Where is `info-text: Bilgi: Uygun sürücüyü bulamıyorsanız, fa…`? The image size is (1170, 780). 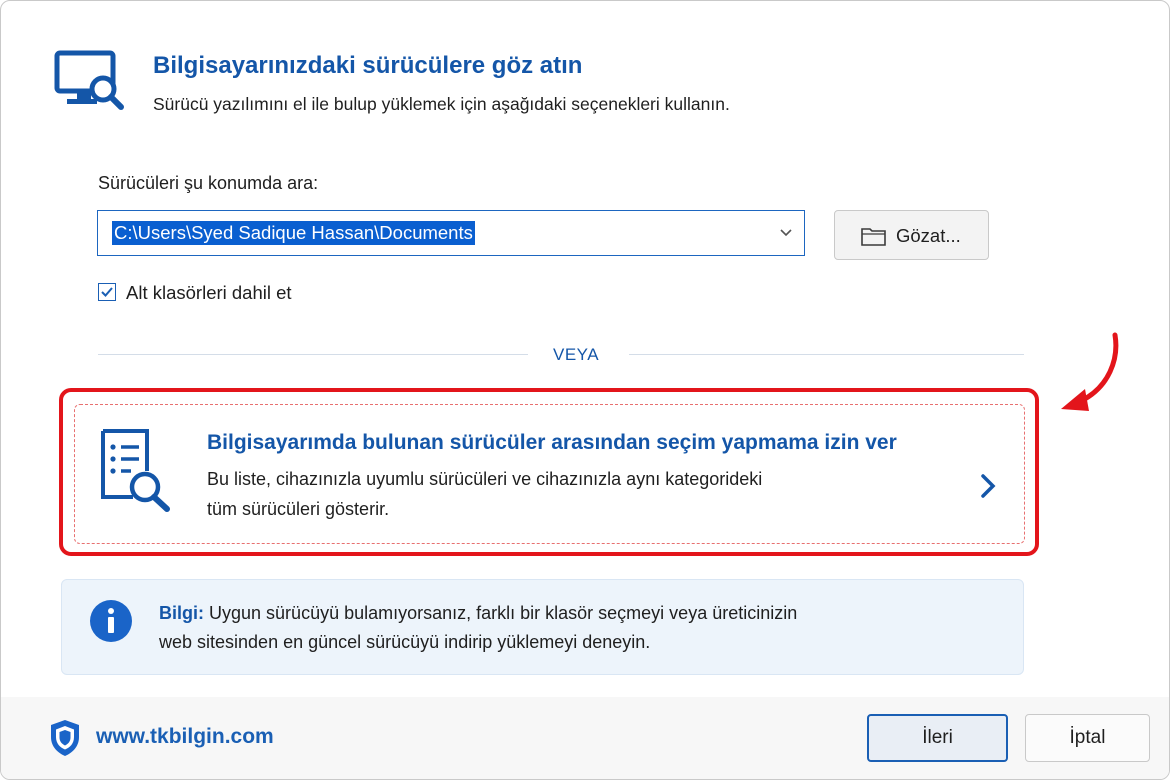
info-text: Bilgi: Uygun sürücüyü bulamıyorsanız, fa… is located at coordinates (478, 613).